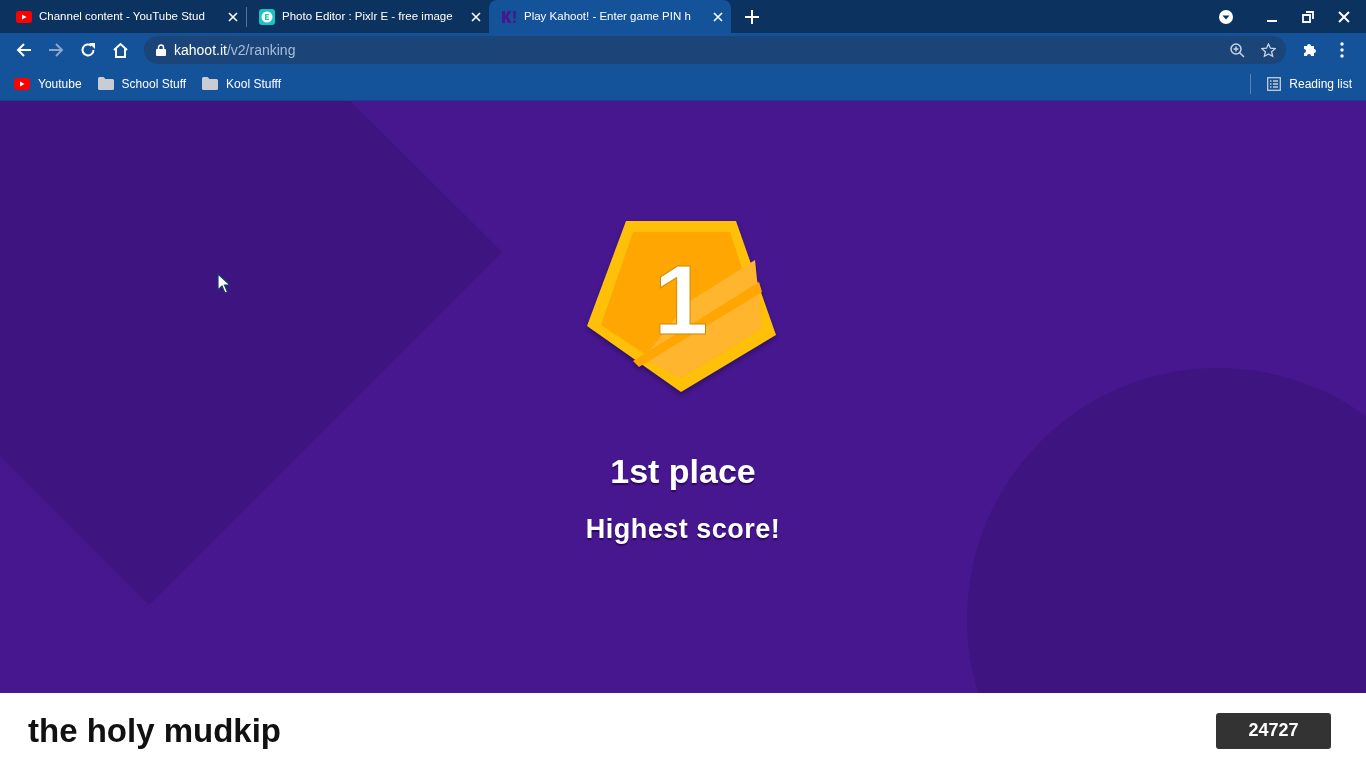 Image resolution: width=1366 pixels, height=768 pixels. Describe the element at coordinates (368, 16) in the screenshot. I see `browser-tab: Photo Editor : Pixlr E - free image` at that location.